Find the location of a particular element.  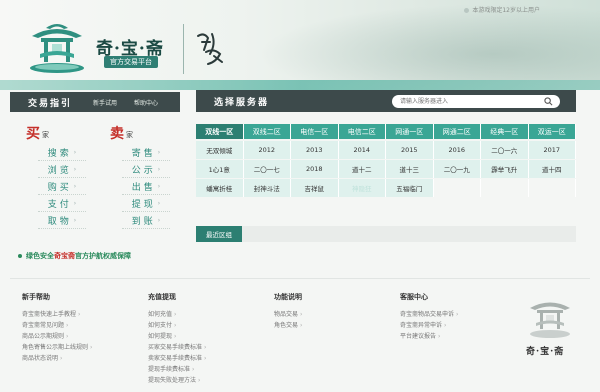

game-calligraphy-logo is located at coordinates (210, 48).